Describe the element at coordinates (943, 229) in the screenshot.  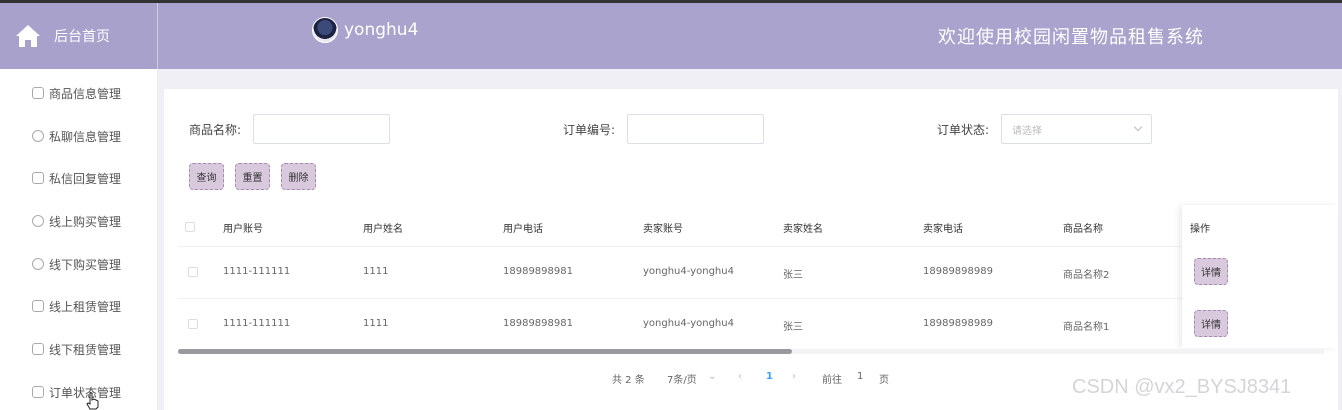
I see `column-header: 卖家电话` at that location.